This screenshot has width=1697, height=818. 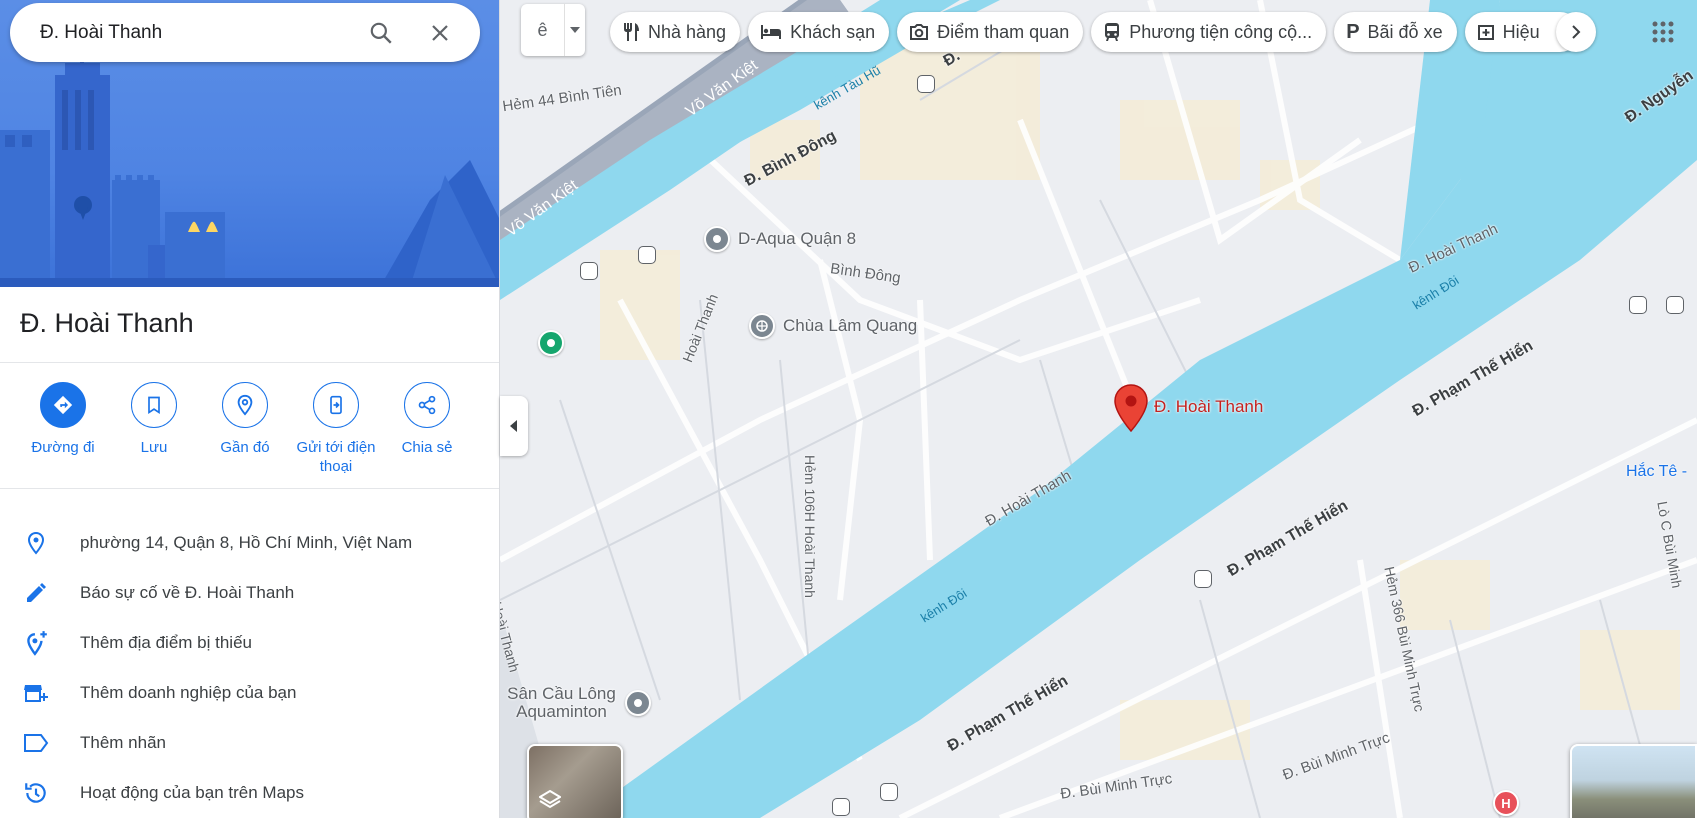 What do you see at coordinates (154, 405) in the screenshot?
I see `bookmark-icon` at bounding box center [154, 405].